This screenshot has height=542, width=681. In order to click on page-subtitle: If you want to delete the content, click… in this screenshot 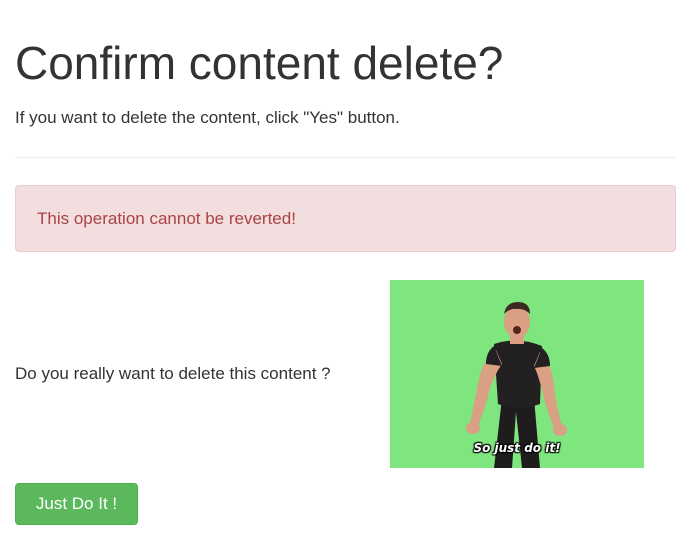, I will do `click(207, 117)`.